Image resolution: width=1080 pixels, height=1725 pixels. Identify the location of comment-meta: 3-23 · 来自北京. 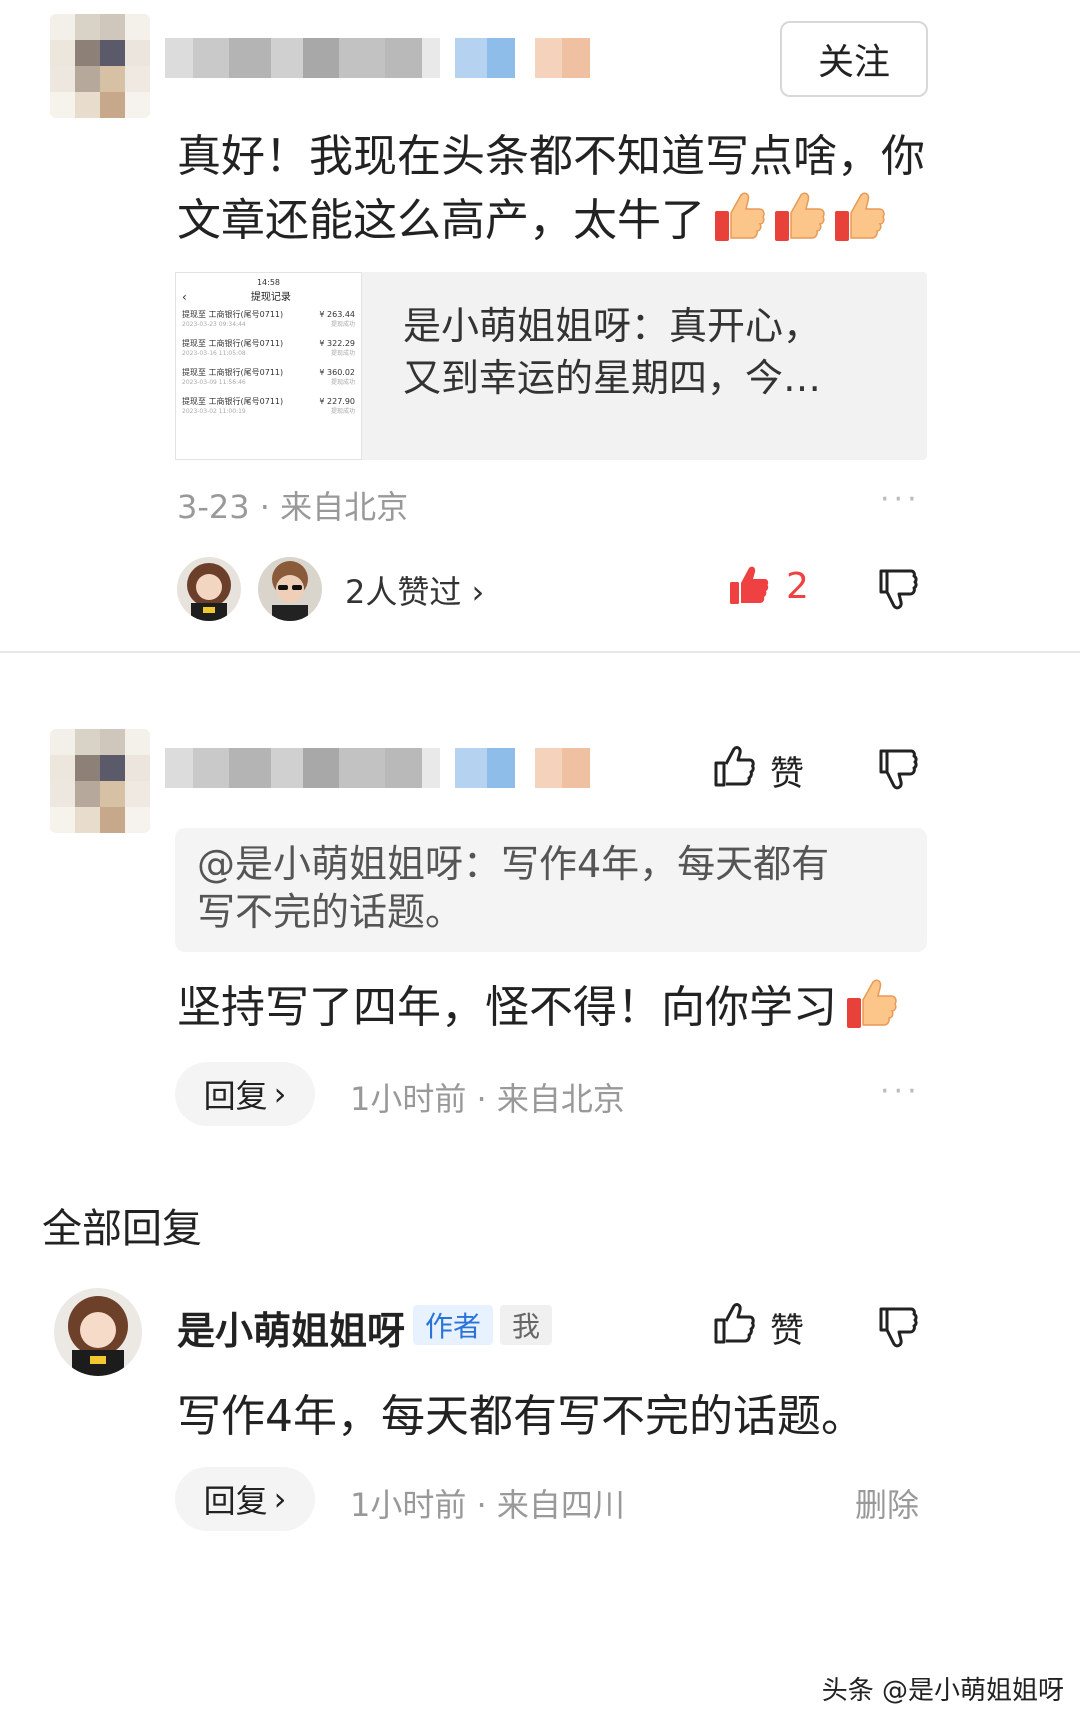
(293, 507).